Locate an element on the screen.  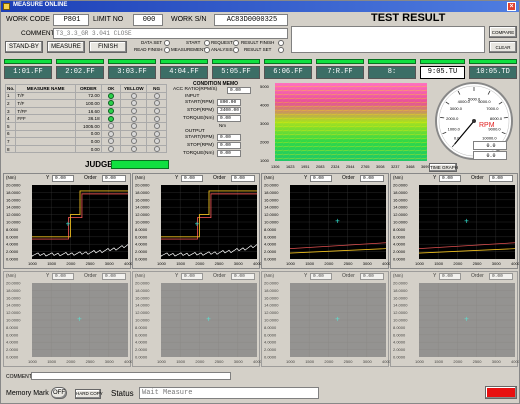
chart-y-tick: 18.0000 is located at coordinates (271, 290).